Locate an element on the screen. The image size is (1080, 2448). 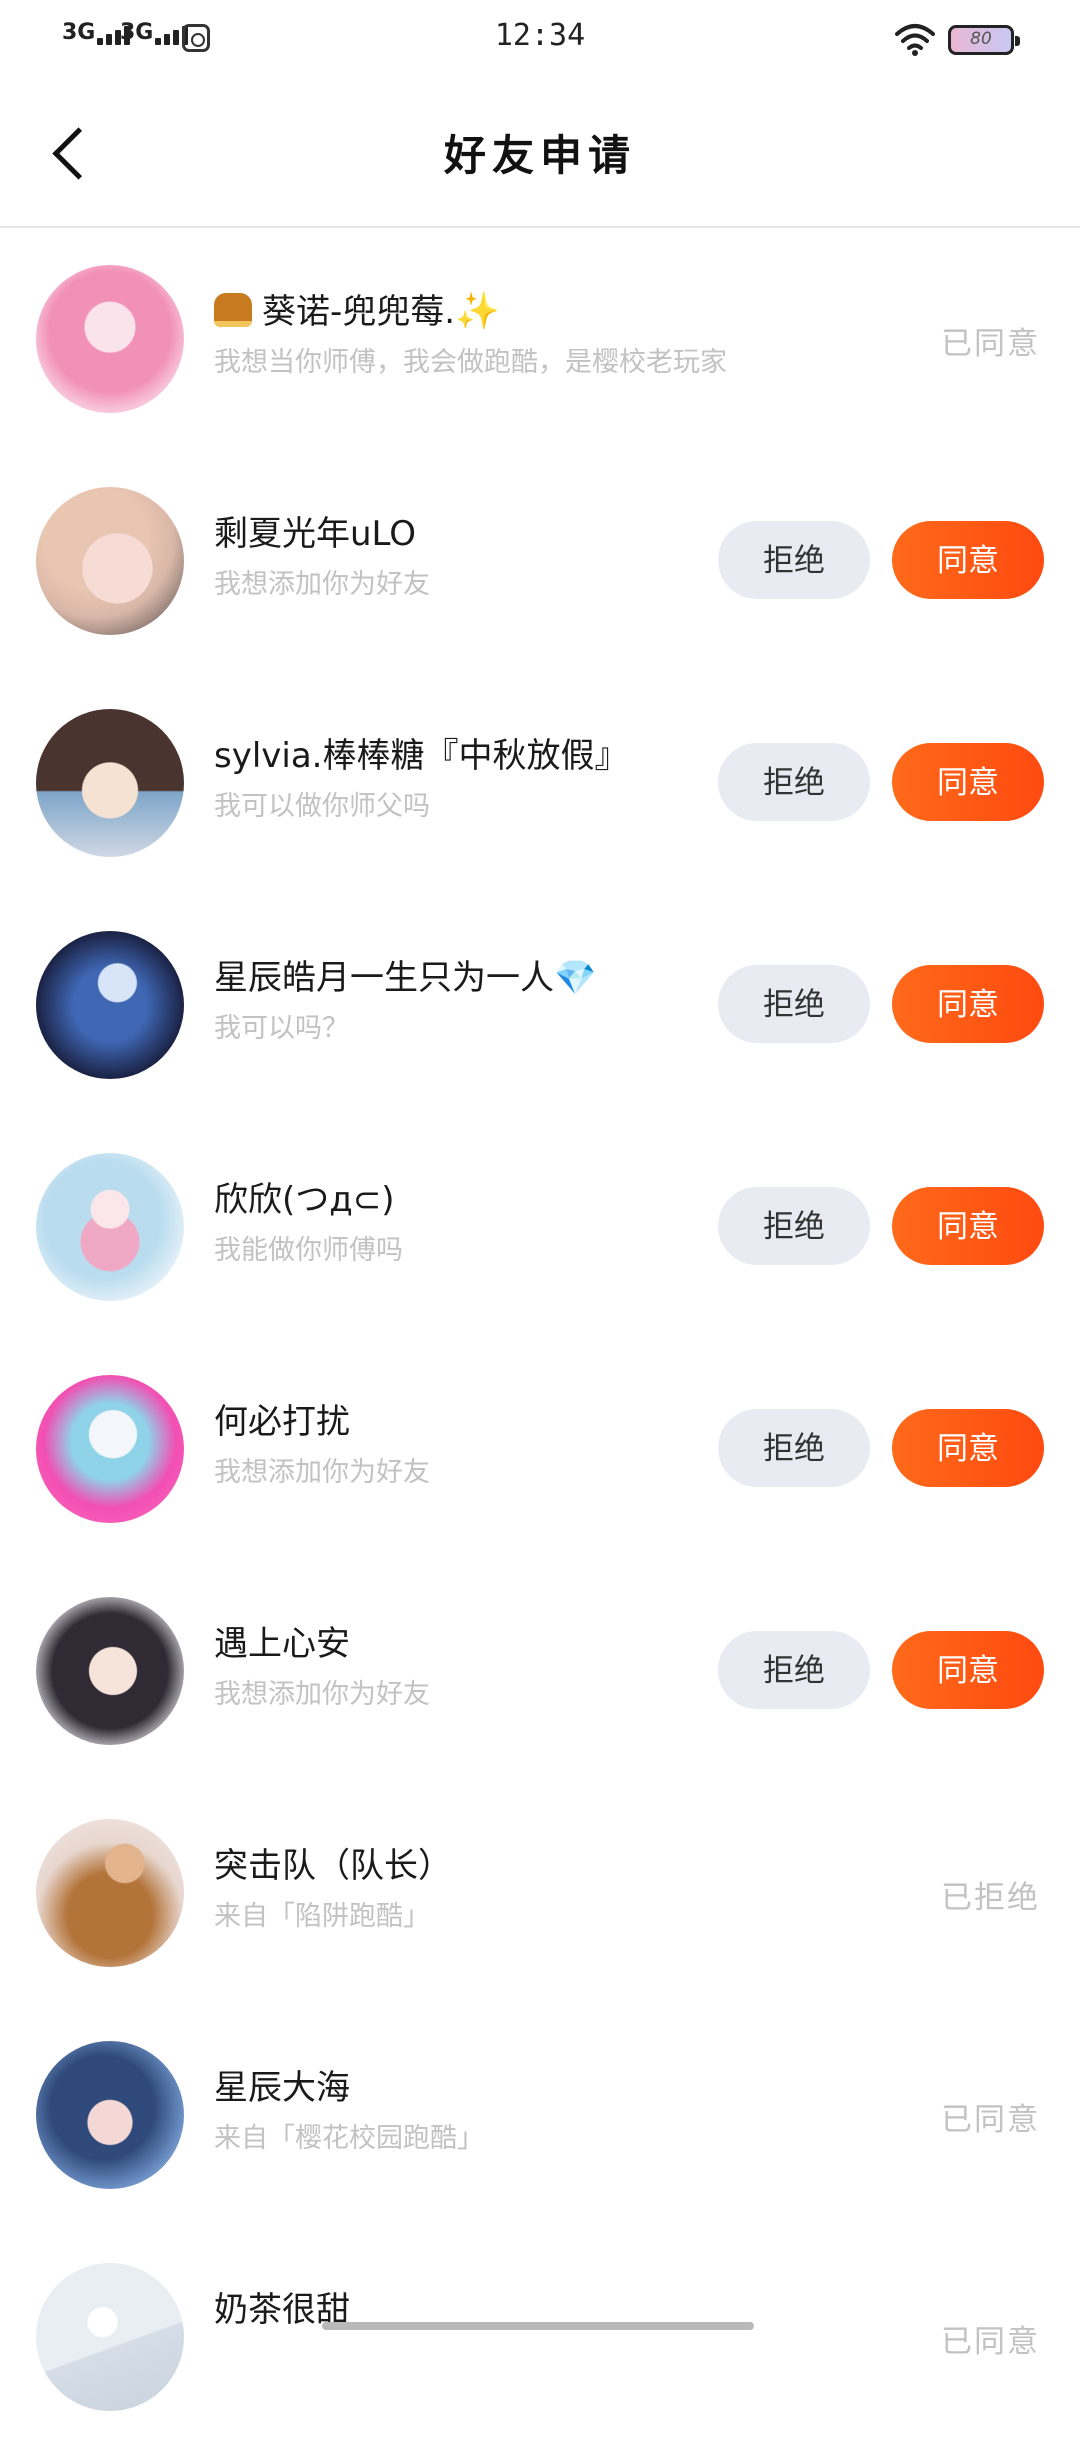
request-message: 我想当你师傅，我会做跑酷，是樱校老玩家 is located at coordinates (470, 362).